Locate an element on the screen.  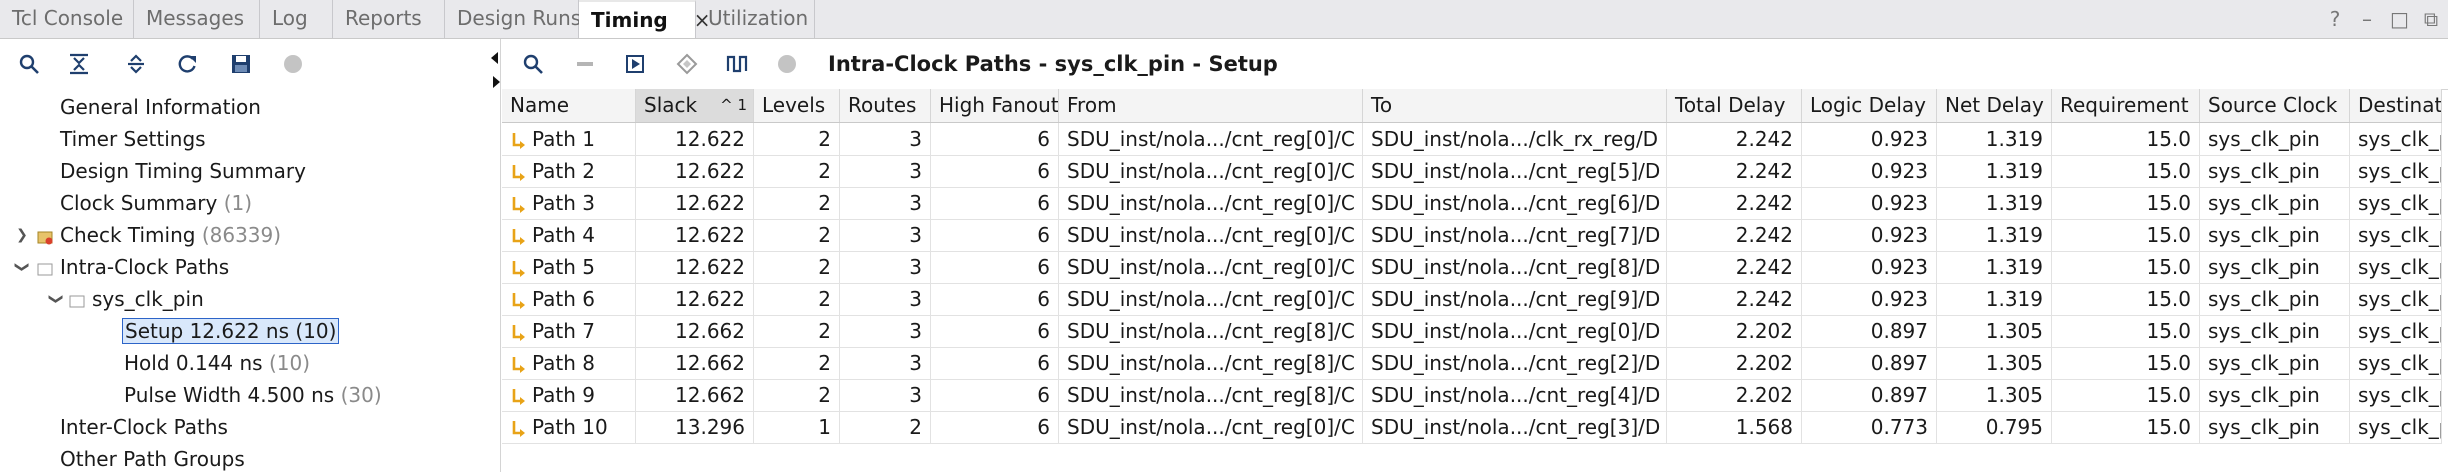
tree-item-label: Timer Settings is located at coordinates (133, 139).